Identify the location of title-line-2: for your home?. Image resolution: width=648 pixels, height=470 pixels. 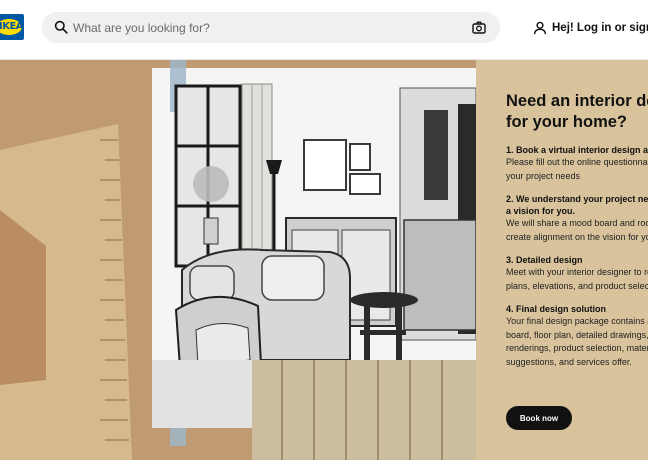
(567, 122).